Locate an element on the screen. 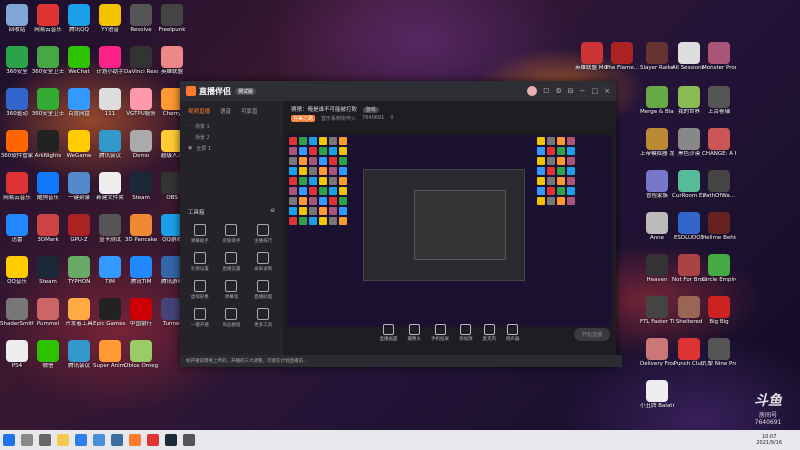  desktop-icon: TYPHON is located at coordinates (79, 270).